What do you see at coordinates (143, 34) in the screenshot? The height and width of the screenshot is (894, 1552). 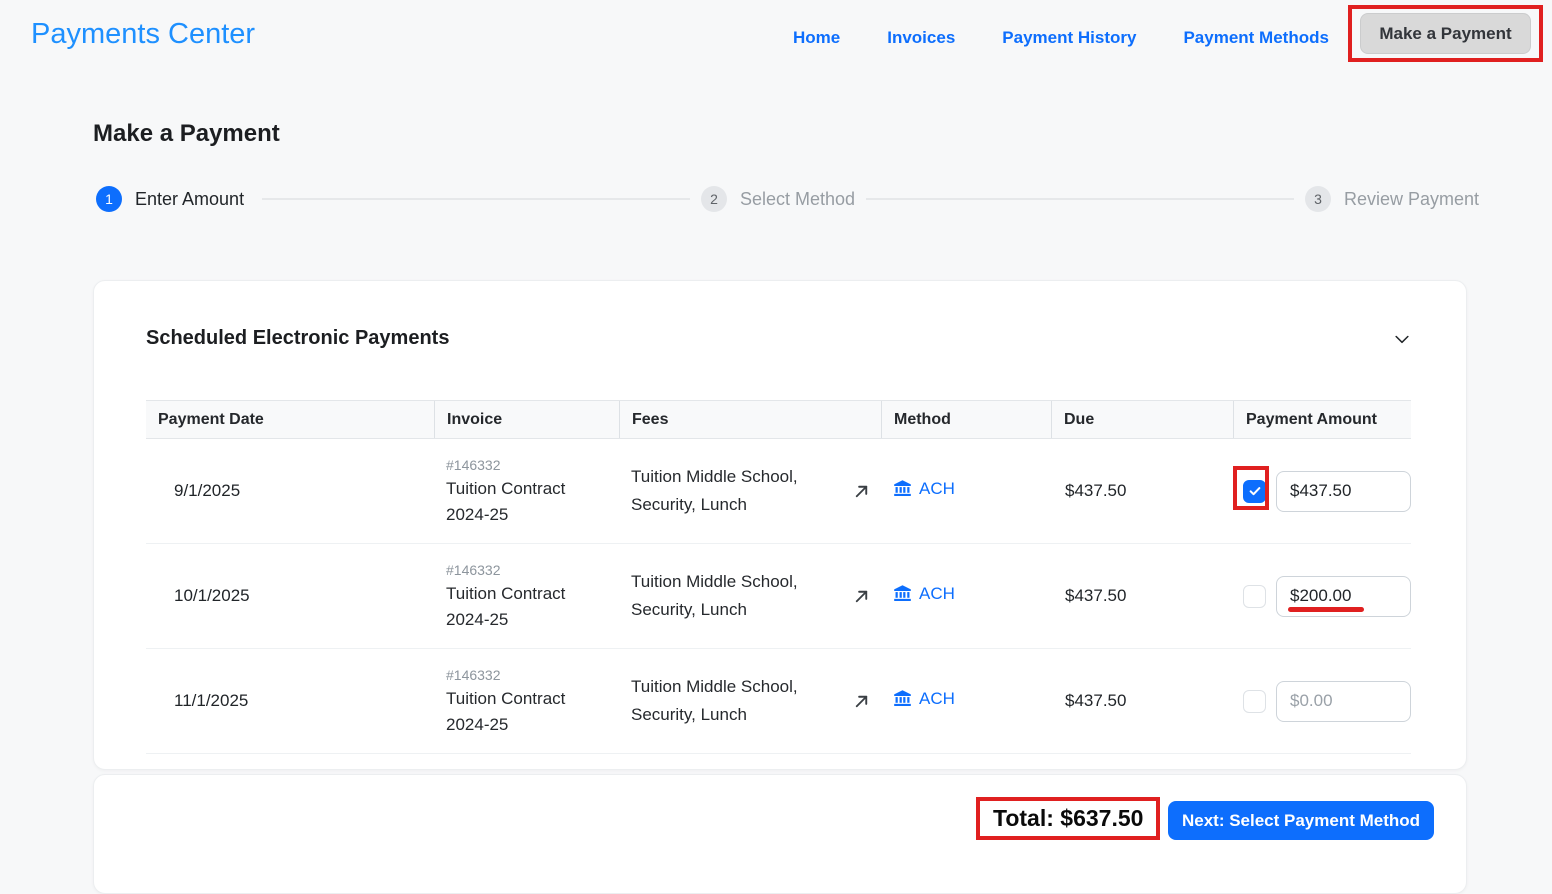 I see `app-title: Payments Center` at bounding box center [143, 34].